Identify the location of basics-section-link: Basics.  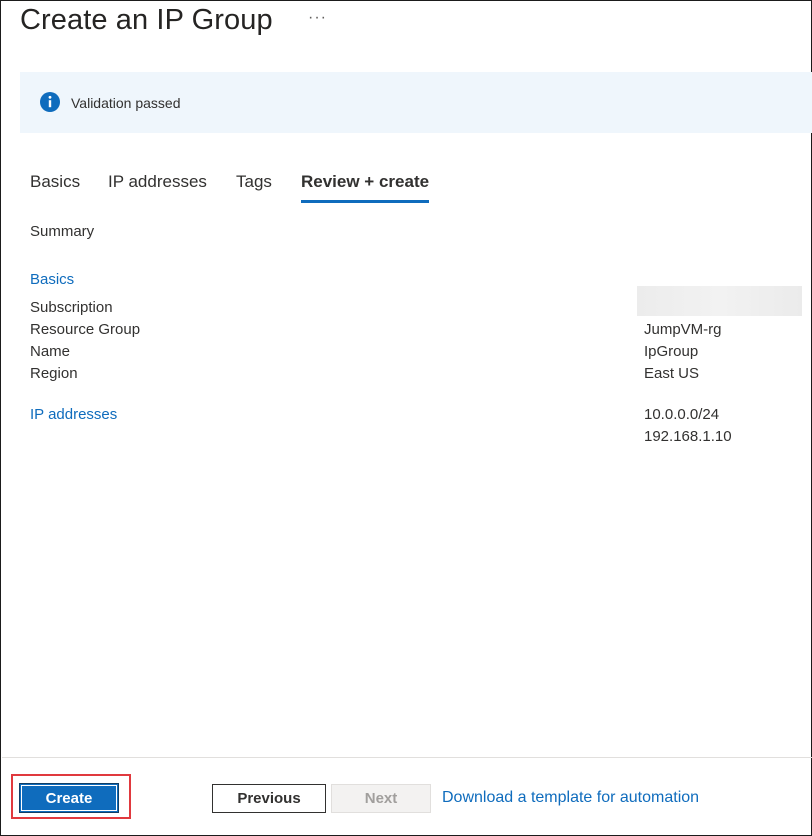
(52, 279).